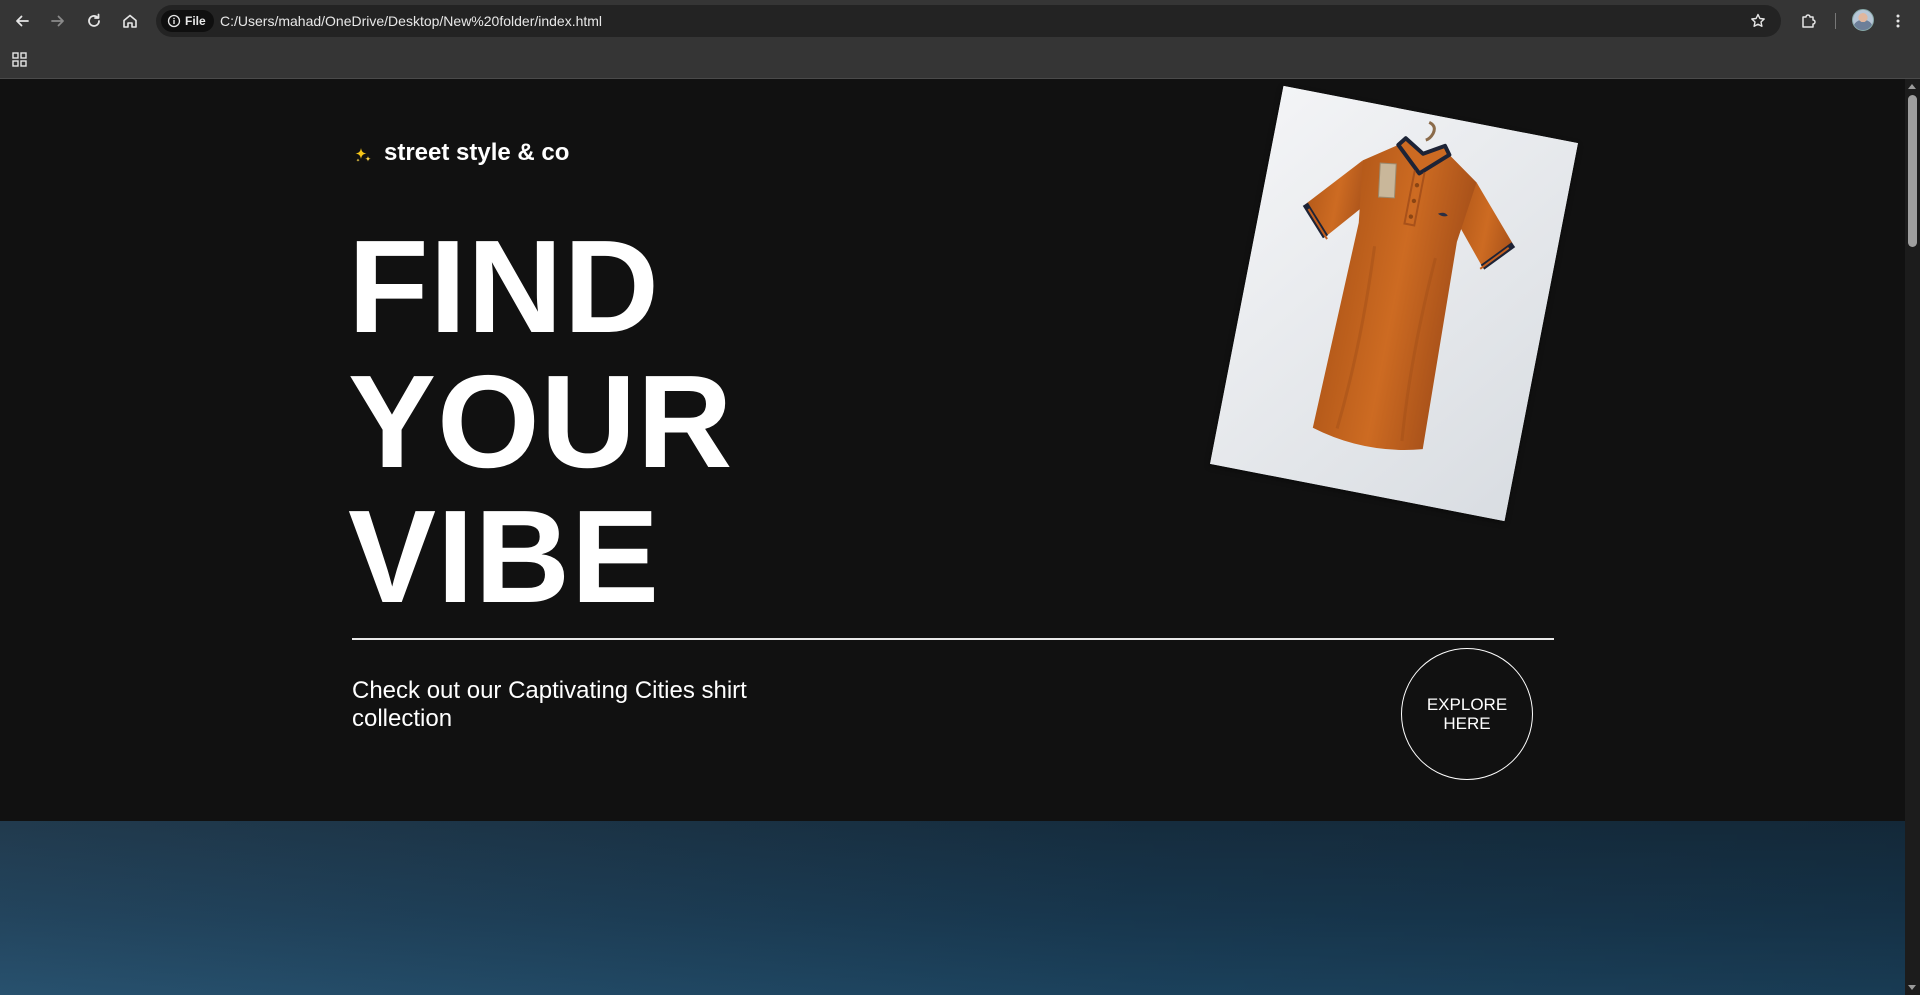 The image size is (1920, 995). I want to click on forward-button, so click(58, 21).